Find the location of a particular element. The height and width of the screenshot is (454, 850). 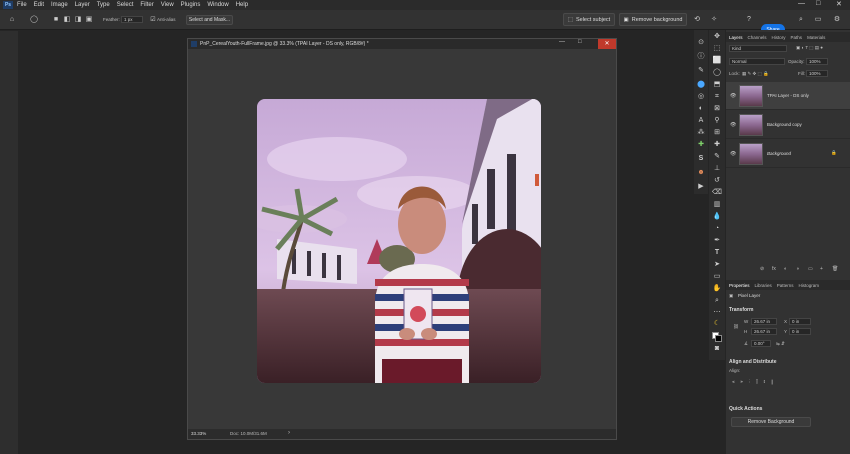

blend-mode-select: Normal is located at coordinates (757, 61).